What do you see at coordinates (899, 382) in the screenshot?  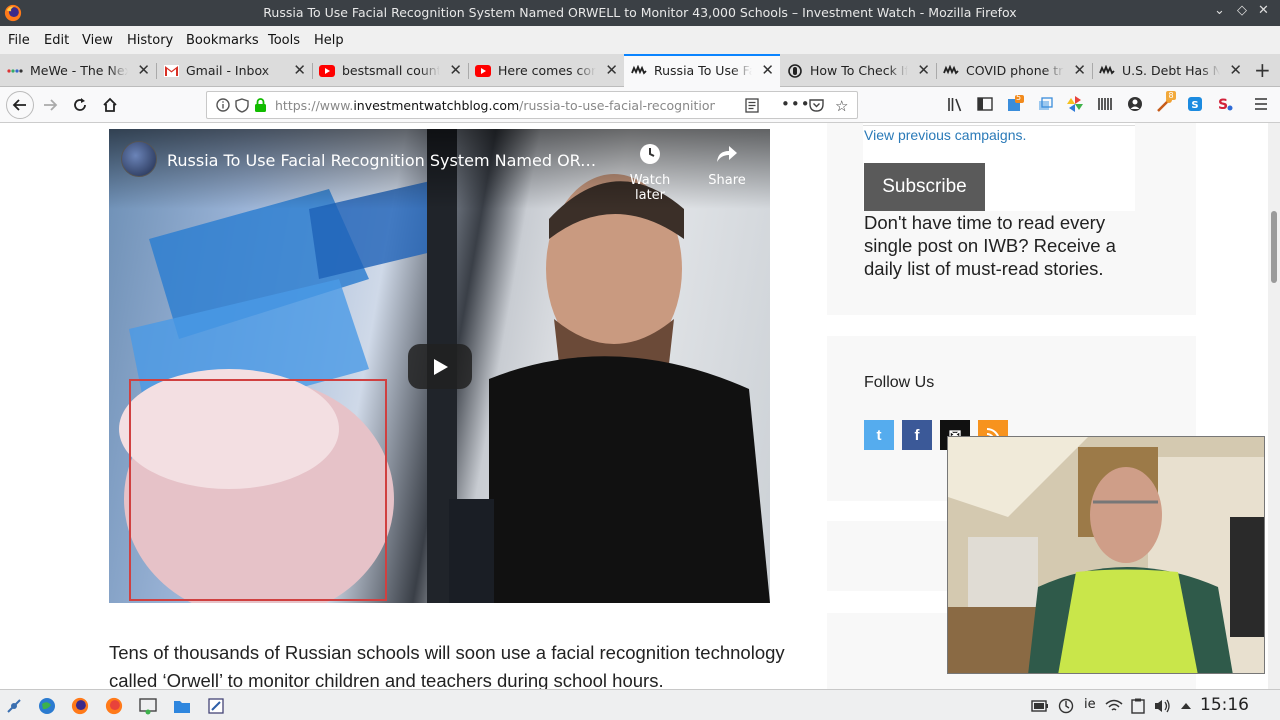 I see `follow-us-title: Follow Us` at bounding box center [899, 382].